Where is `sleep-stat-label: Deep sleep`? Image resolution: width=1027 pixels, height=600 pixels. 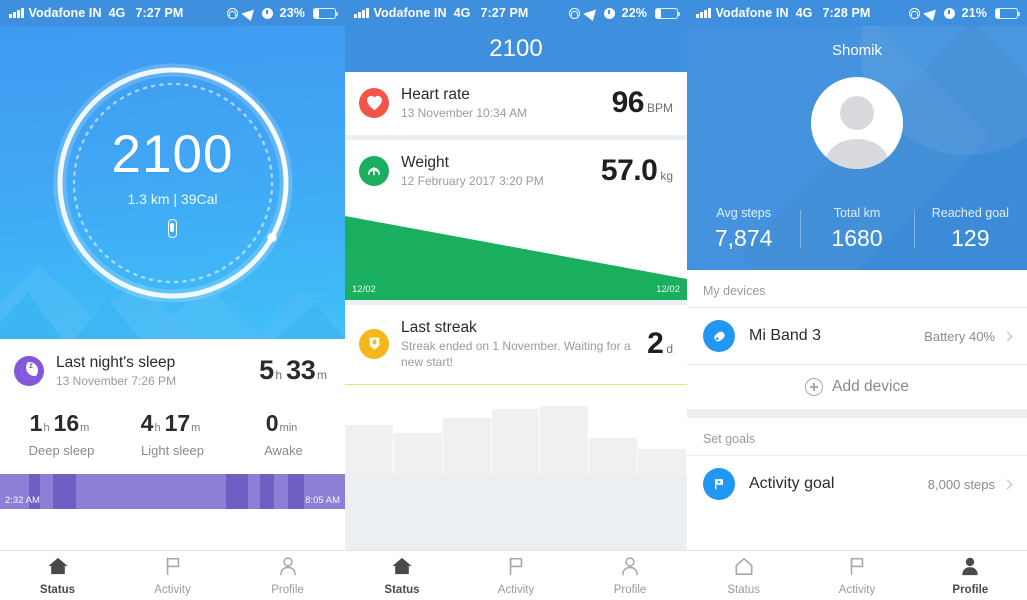
sleep-stat-label: Deep sleep is located at coordinates (61, 451).